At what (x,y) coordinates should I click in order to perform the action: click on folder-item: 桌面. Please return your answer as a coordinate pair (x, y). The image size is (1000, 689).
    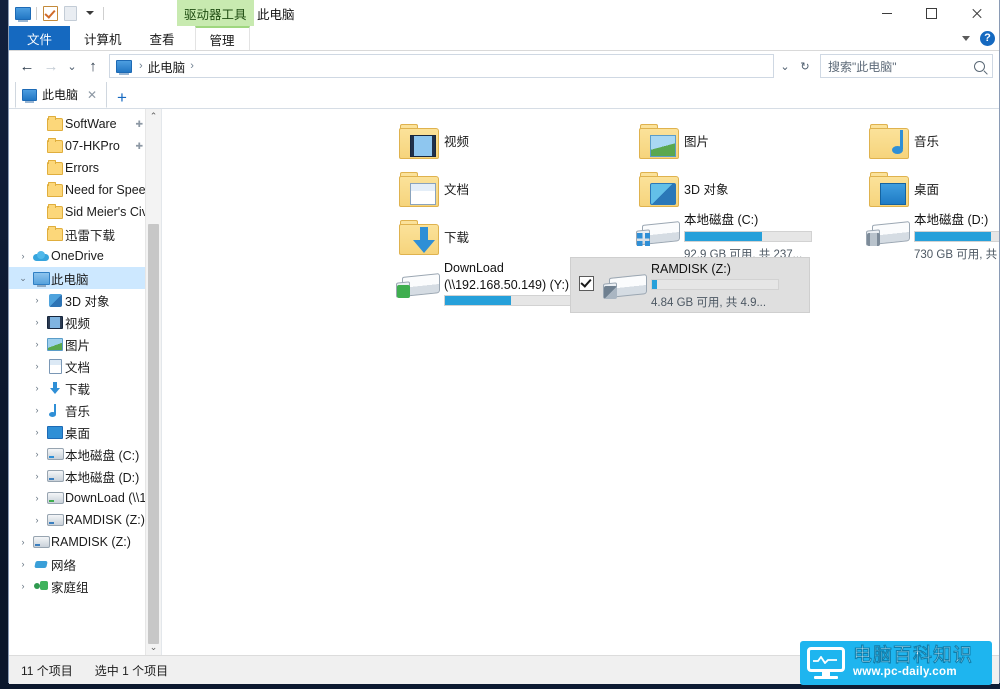
    Looking at the image, I should click on (900, 189).